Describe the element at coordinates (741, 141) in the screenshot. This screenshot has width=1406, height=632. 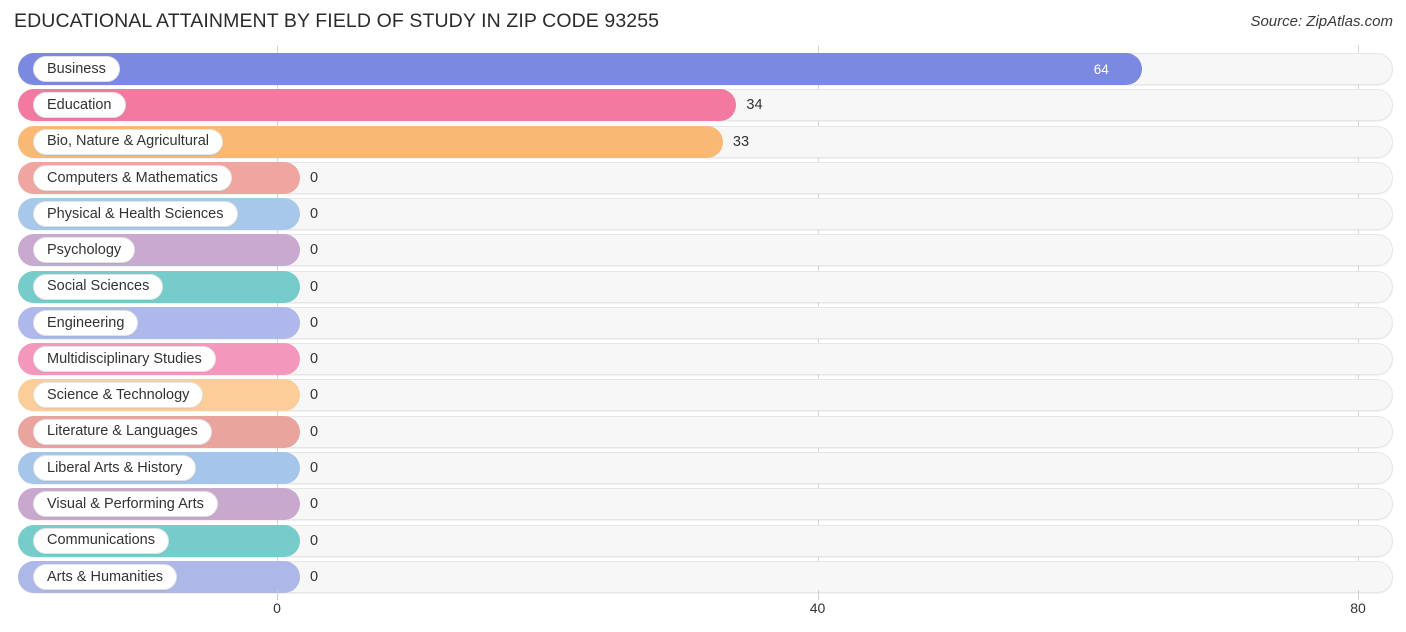
I see `bar-value-label: 33` at that location.